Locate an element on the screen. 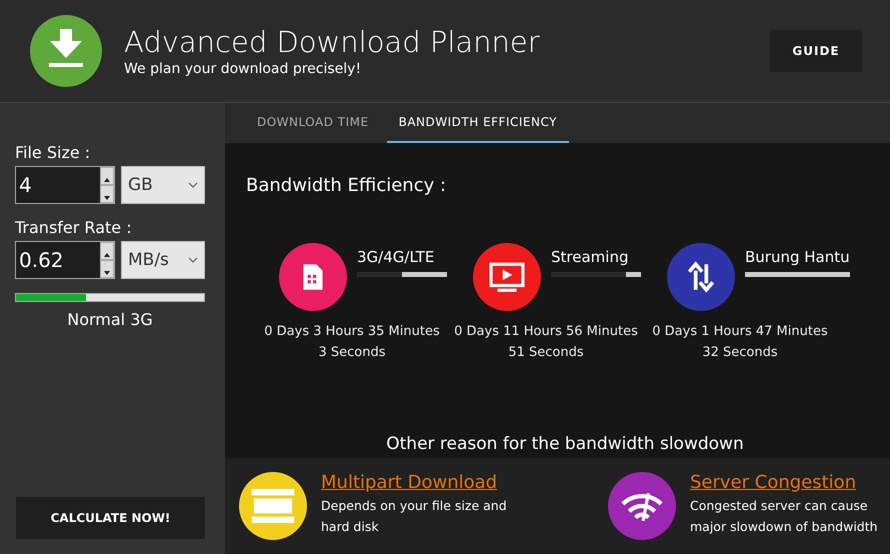  field-label: File Size : is located at coordinates (53, 152).